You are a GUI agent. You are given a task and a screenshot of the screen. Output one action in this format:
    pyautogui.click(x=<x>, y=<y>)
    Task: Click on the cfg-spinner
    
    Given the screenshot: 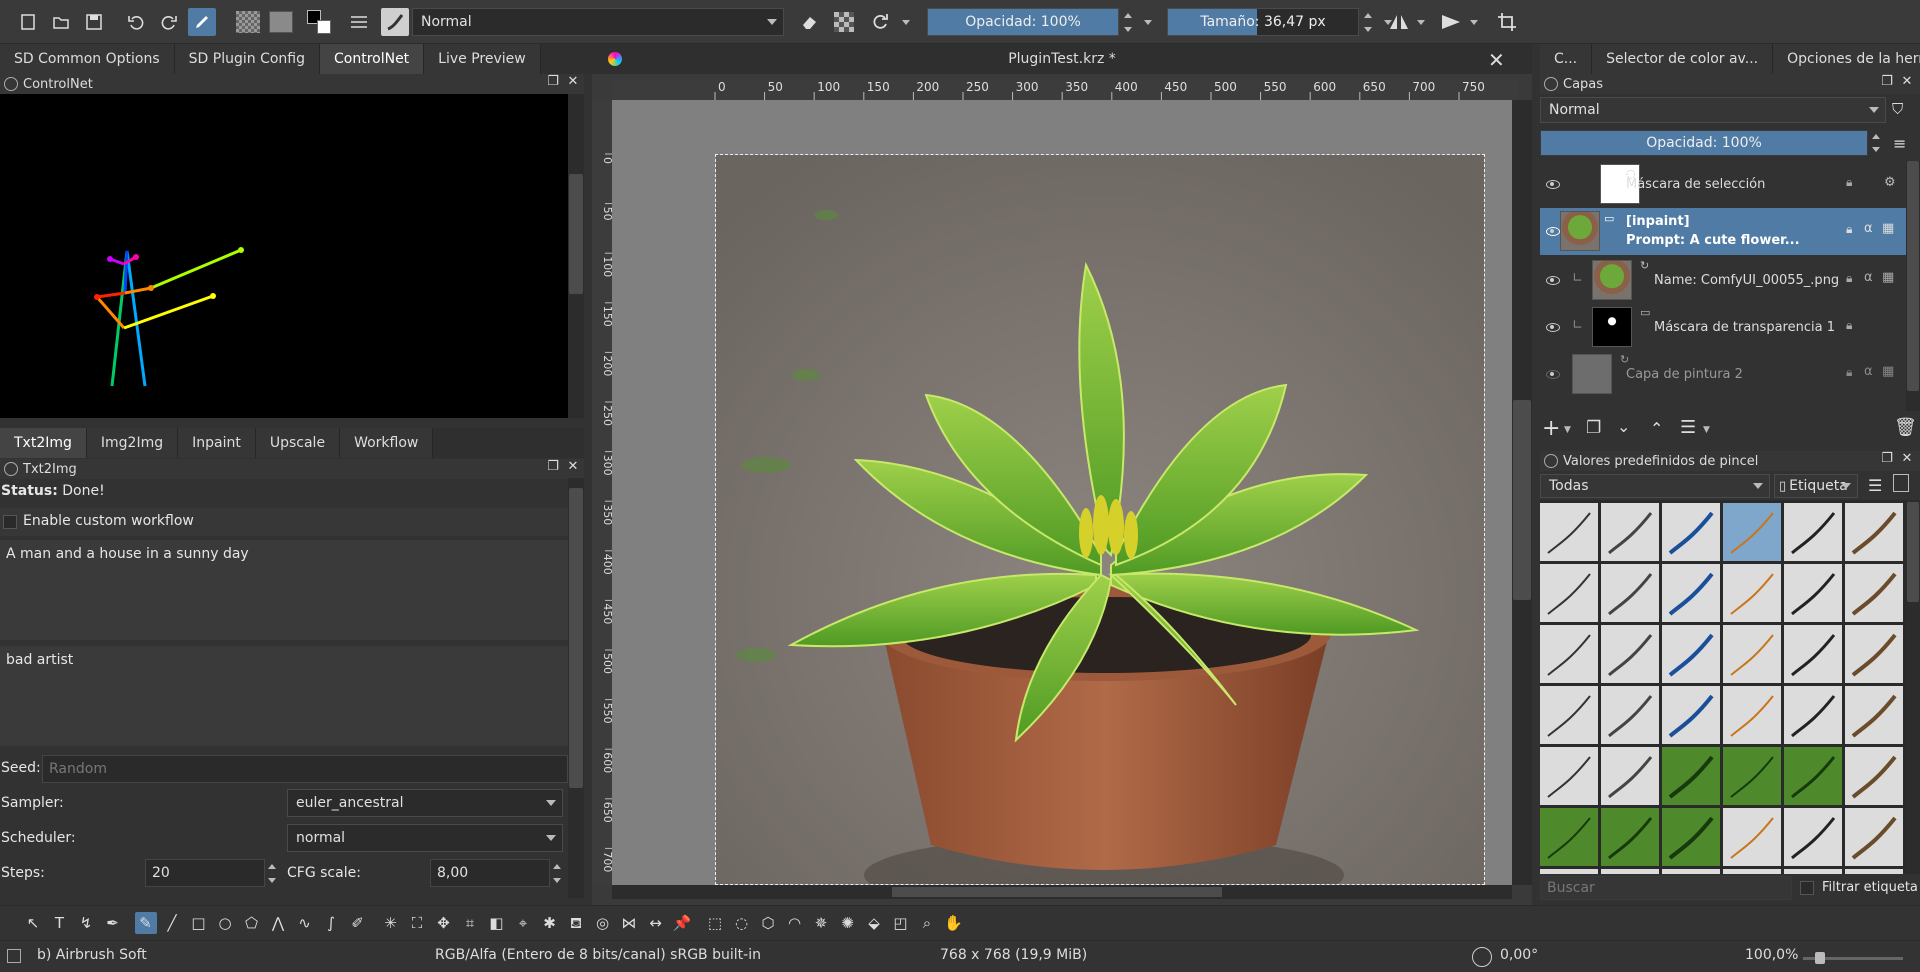 What is the action you would take?
    pyautogui.click(x=557, y=873)
    